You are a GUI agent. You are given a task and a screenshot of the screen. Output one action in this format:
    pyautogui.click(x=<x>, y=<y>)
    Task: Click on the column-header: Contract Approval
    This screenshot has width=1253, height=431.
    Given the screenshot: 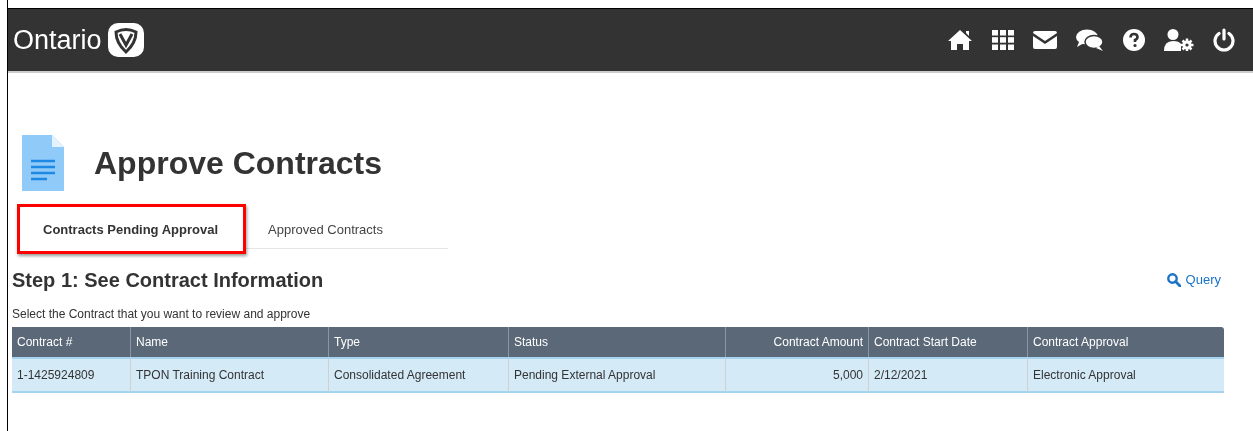 What is the action you would take?
    pyautogui.click(x=1125, y=342)
    